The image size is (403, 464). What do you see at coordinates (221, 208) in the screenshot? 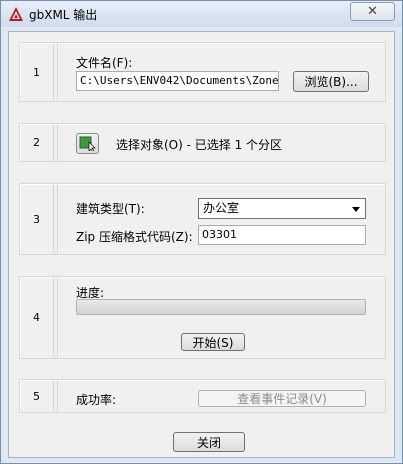
I see `building-type-value: 办公室` at bounding box center [221, 208].